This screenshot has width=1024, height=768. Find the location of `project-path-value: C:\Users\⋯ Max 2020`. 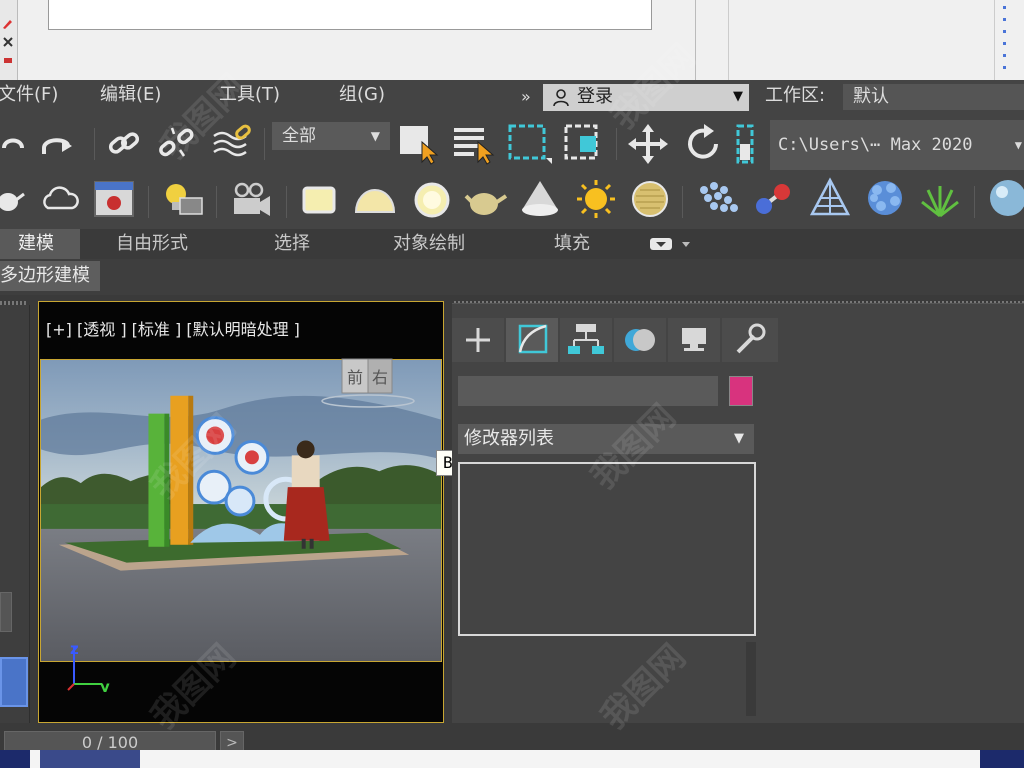

project-path-value: C:\Users\⋯ Max 2020 is located at coordinates (875, 145).